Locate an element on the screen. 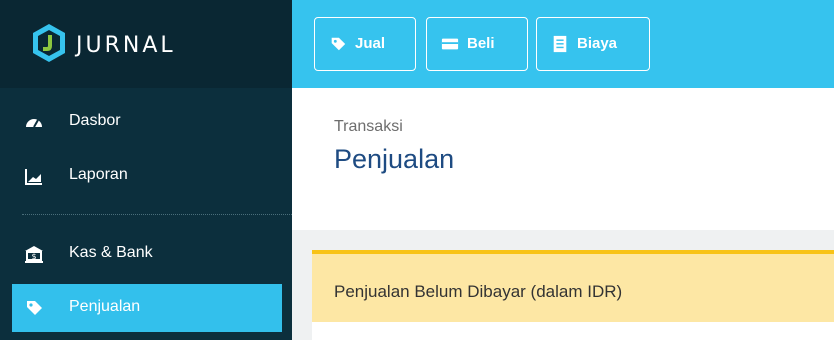  sidebar-item-label: Laporan is located at coordinates (98, 174).